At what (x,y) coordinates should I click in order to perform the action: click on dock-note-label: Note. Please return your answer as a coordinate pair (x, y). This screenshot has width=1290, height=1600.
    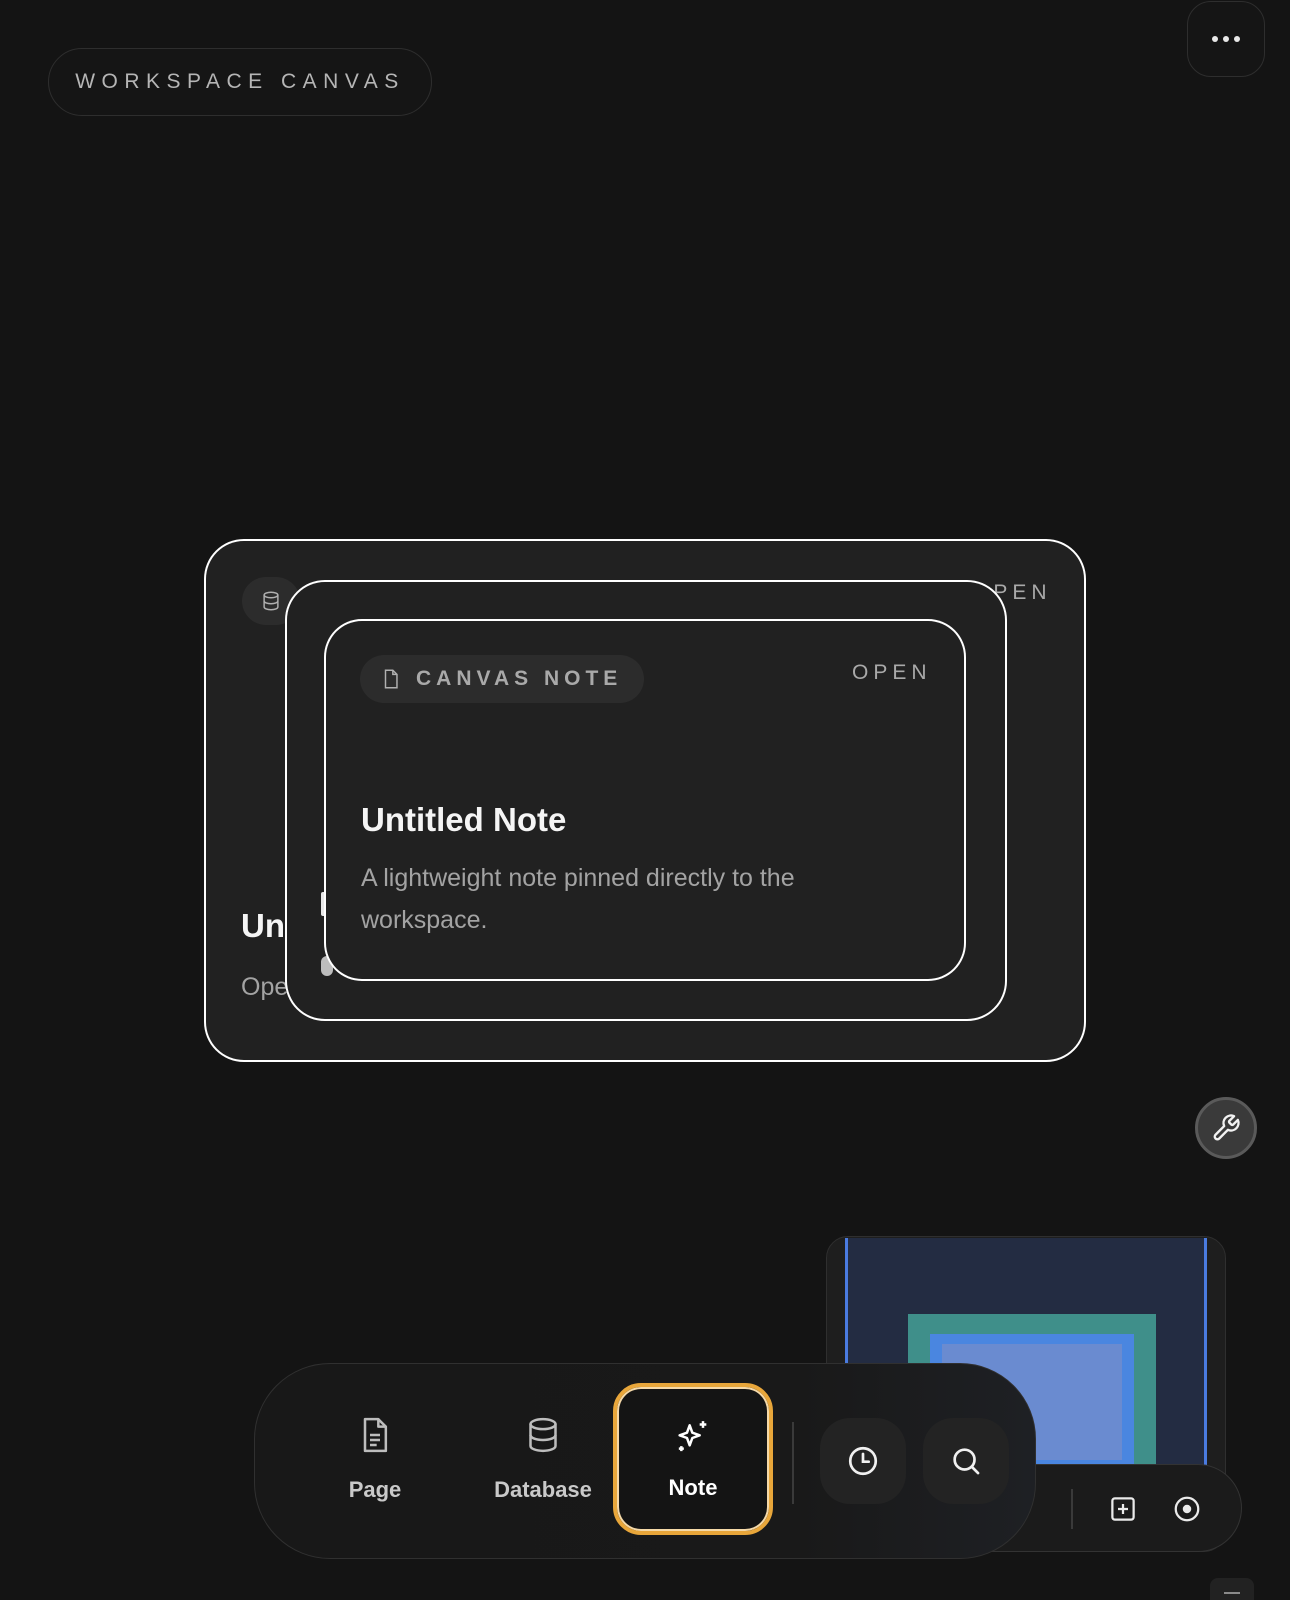
    Looking at the image, I should click on (693, 1487).